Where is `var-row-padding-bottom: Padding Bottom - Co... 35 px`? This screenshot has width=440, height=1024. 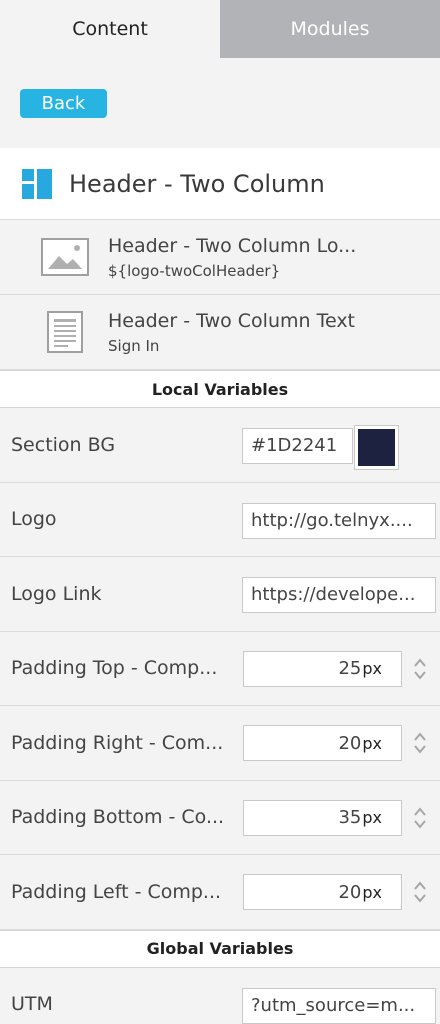
var-row-padding-bottom: Padding Bottom - Co... 35 px is located at coordinates (220, 818).